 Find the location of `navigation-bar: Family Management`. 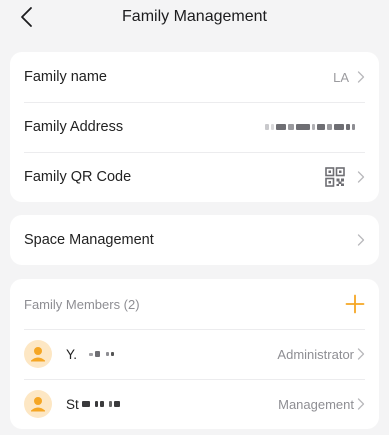

navigation-bar: Family Management is located at coordinates (194, 18).